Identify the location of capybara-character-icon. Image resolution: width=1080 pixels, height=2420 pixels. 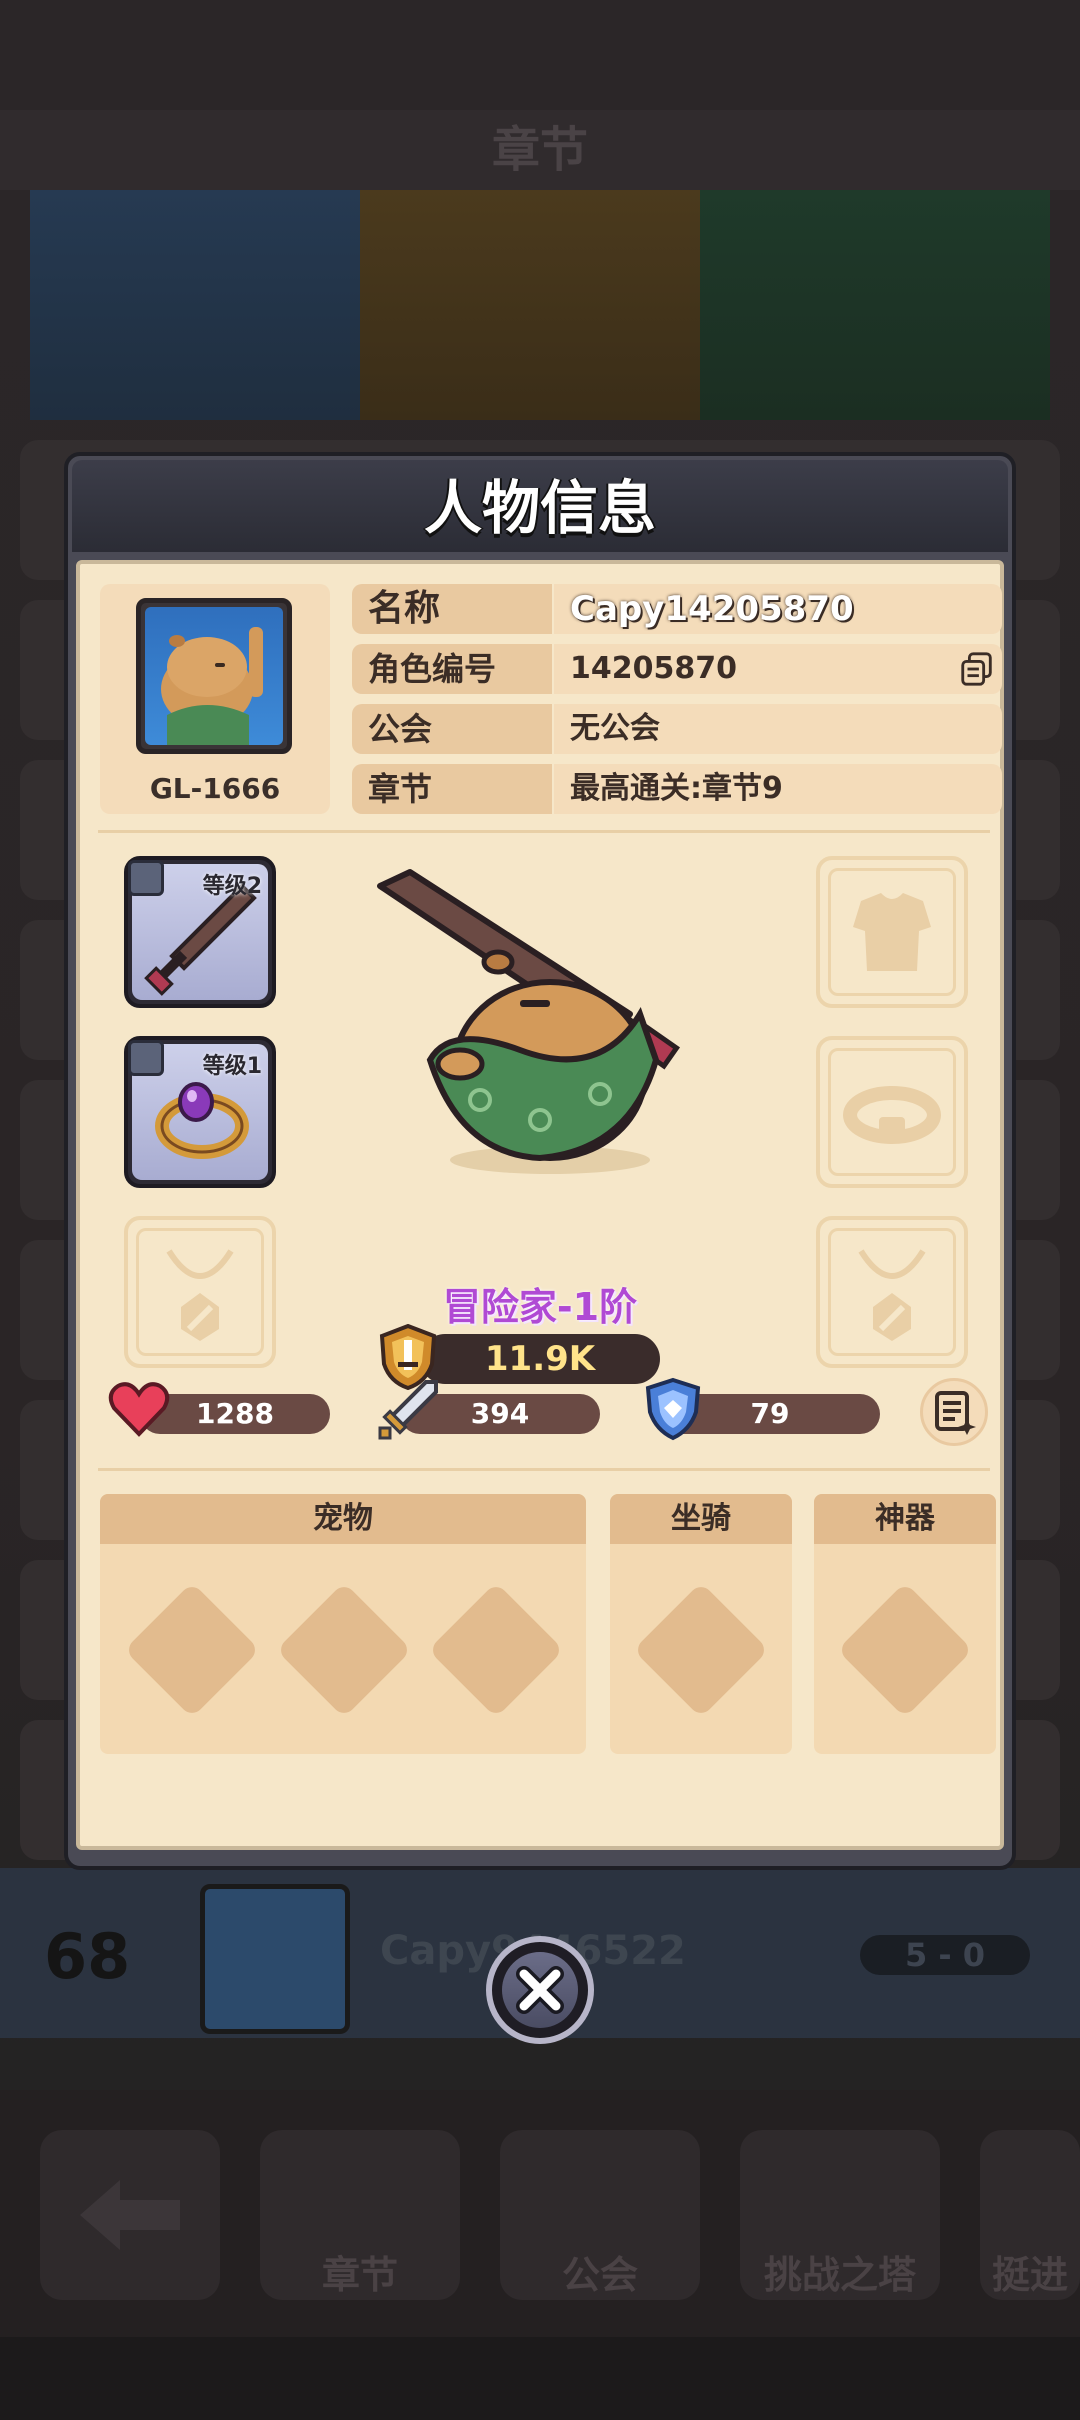
(528, 1021).